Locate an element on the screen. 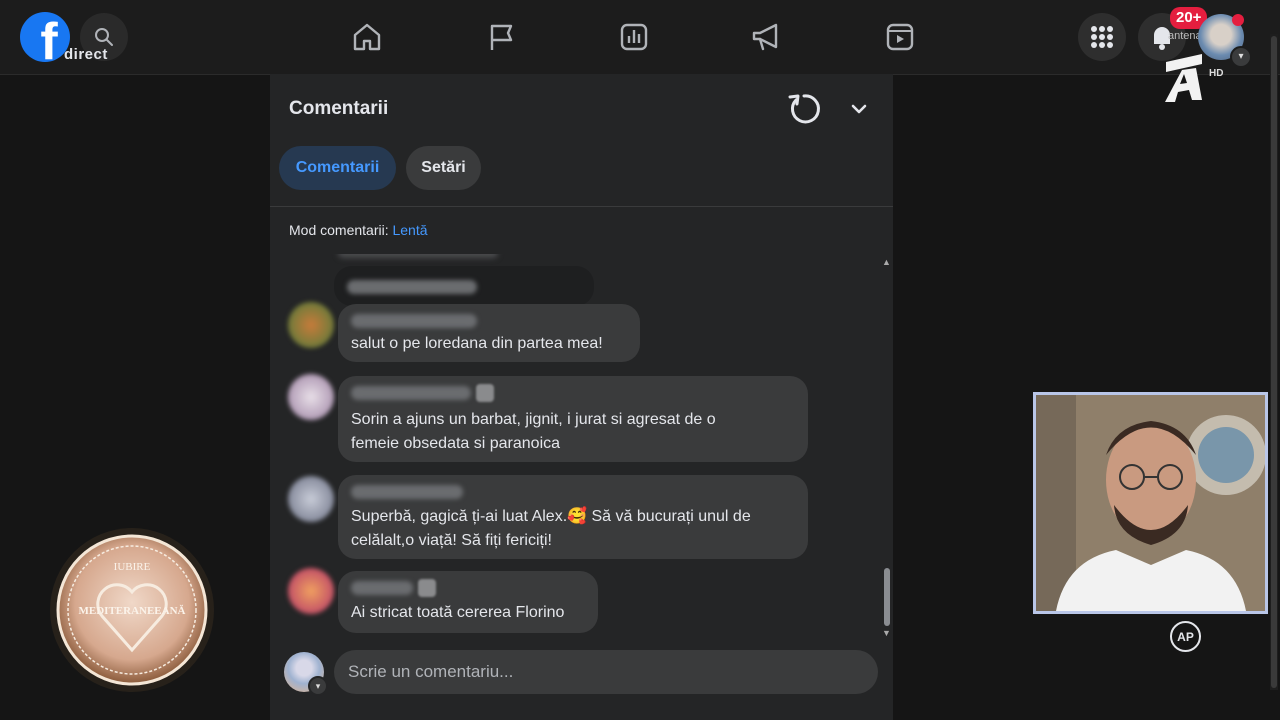  picture-in-picture-video is located at coordinates (1150, 503).